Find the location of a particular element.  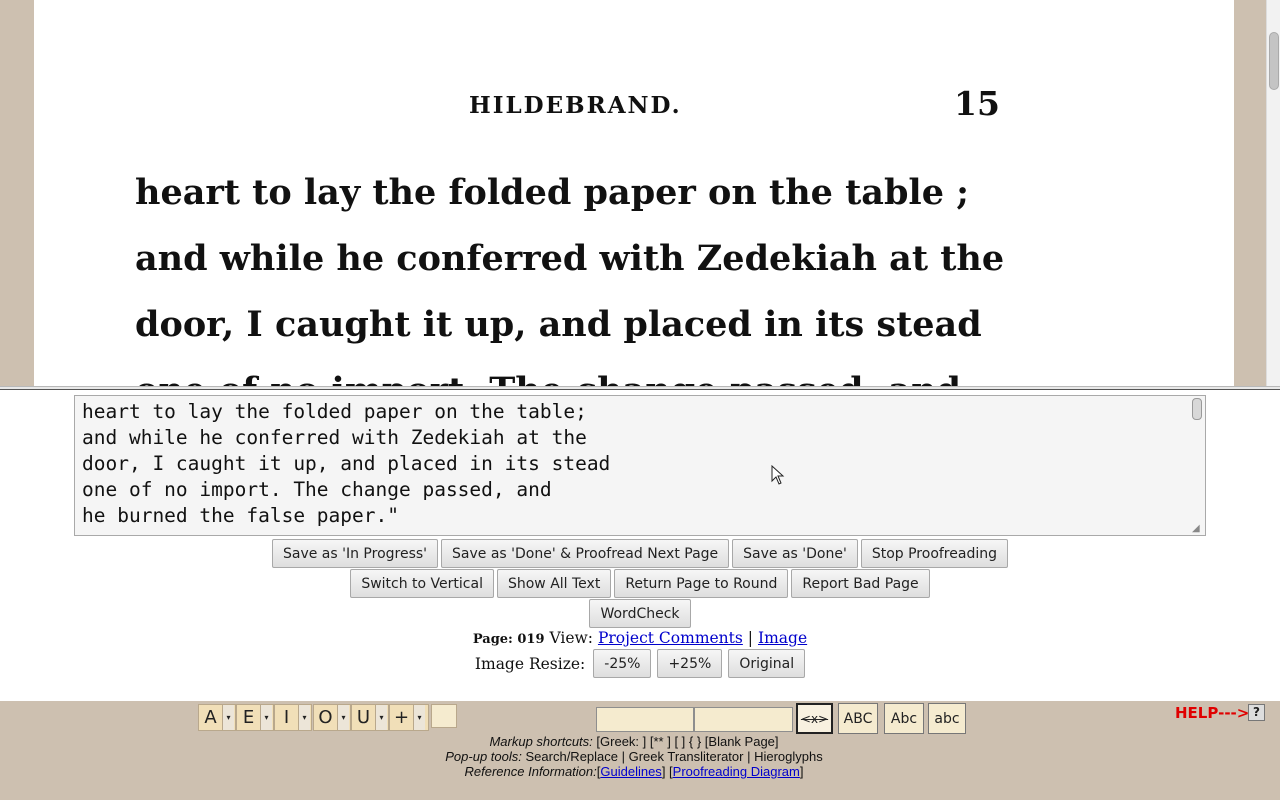

reference-info-label: Reference Information: is located at coordinates (530, 771).